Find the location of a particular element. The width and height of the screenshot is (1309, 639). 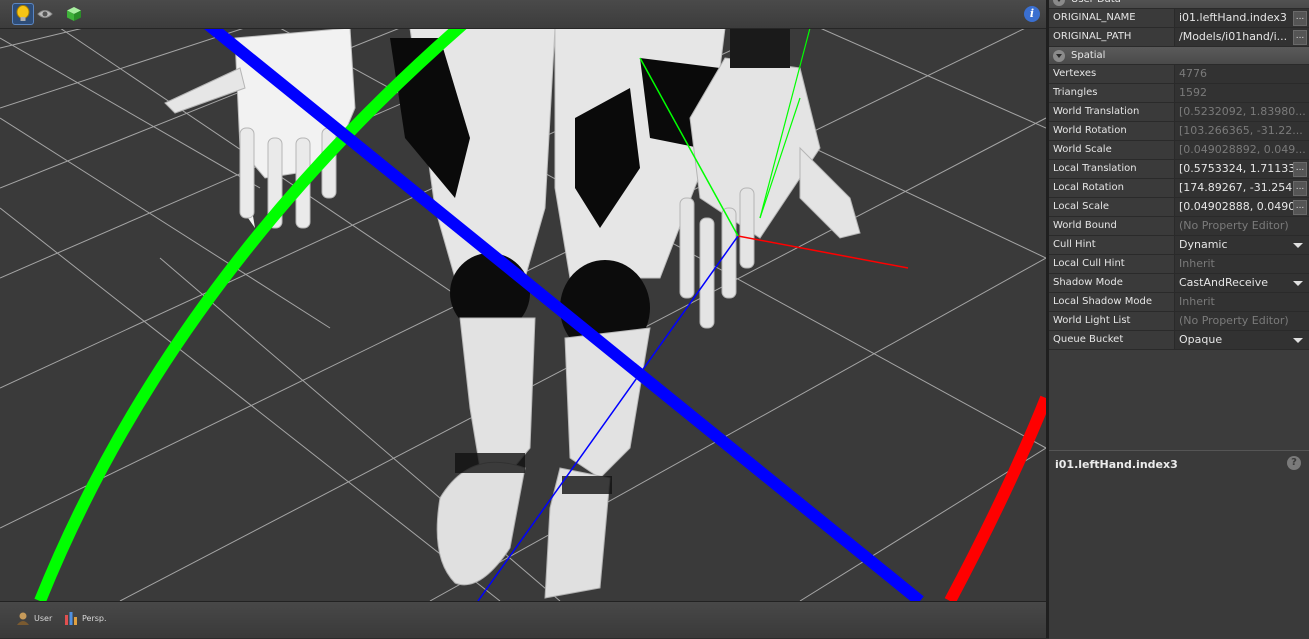

property-key: World Bound is located at coordinates (1112, 226).